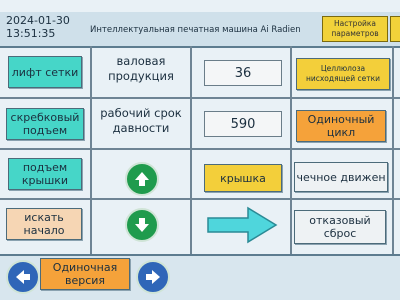  I want to click on motion-label: чечное движен, so click(341, 177).